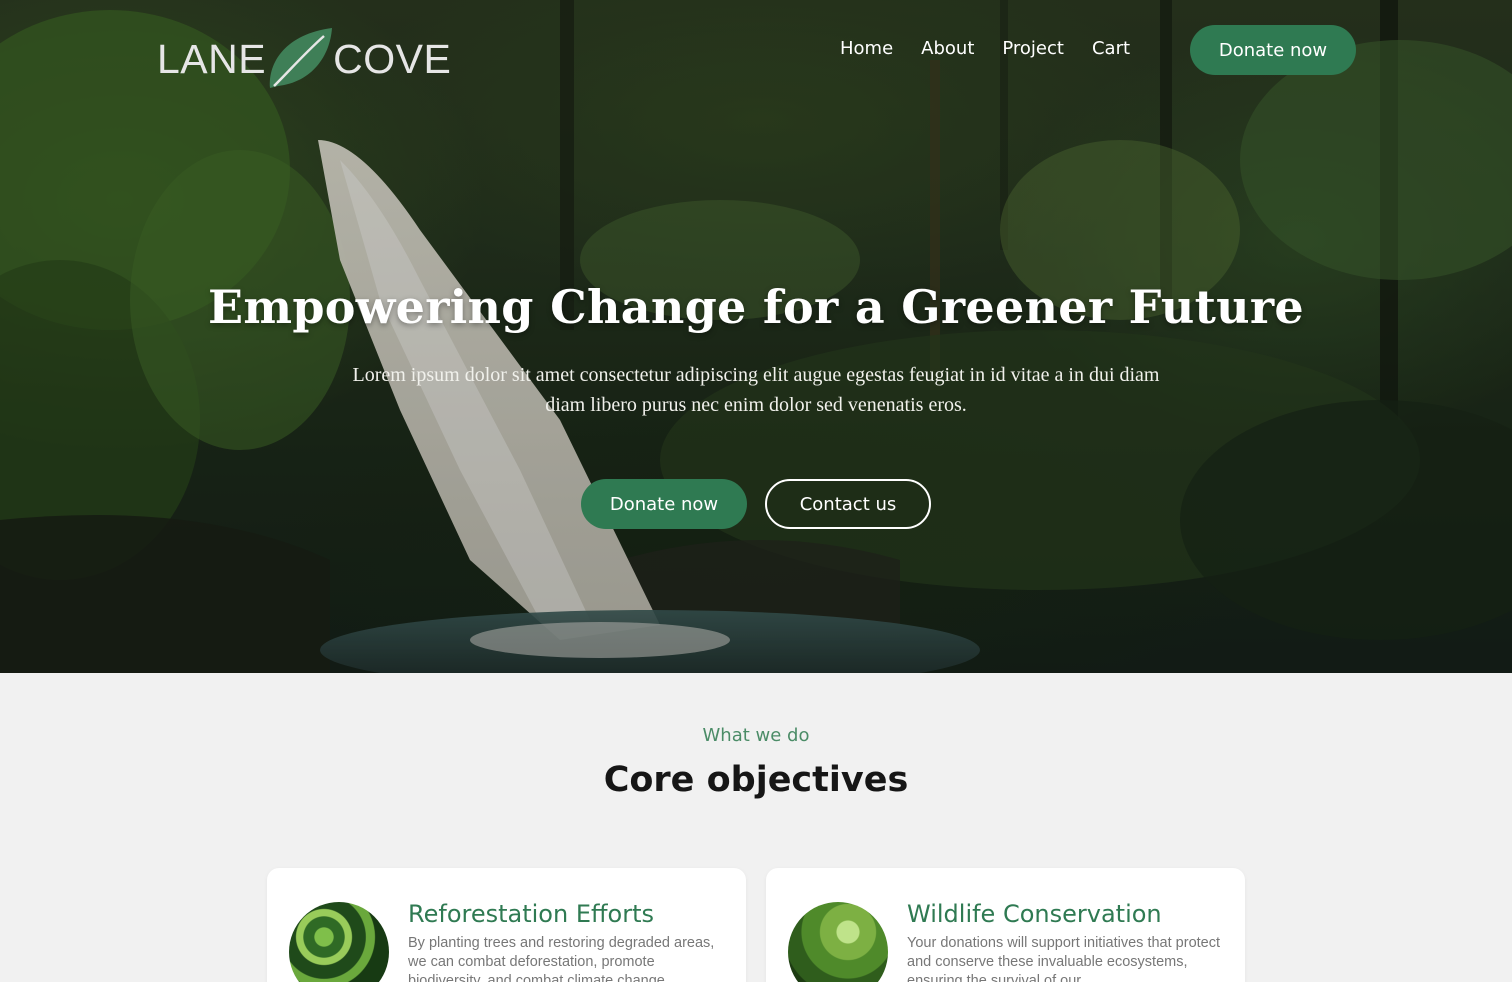 Image resolution: width=1512 pixels, height=982 pixels. Describe the element at coordinates (756, 780) in the screenshot. I see `section-title: Core objectives` at that location.